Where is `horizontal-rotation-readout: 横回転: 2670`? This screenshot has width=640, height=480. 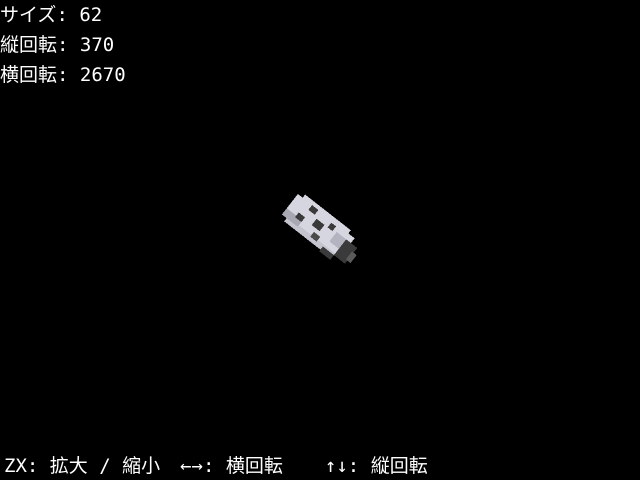
horizontal-rotation-readout: 横回転: 2670 is located at coordinates (63, 75).